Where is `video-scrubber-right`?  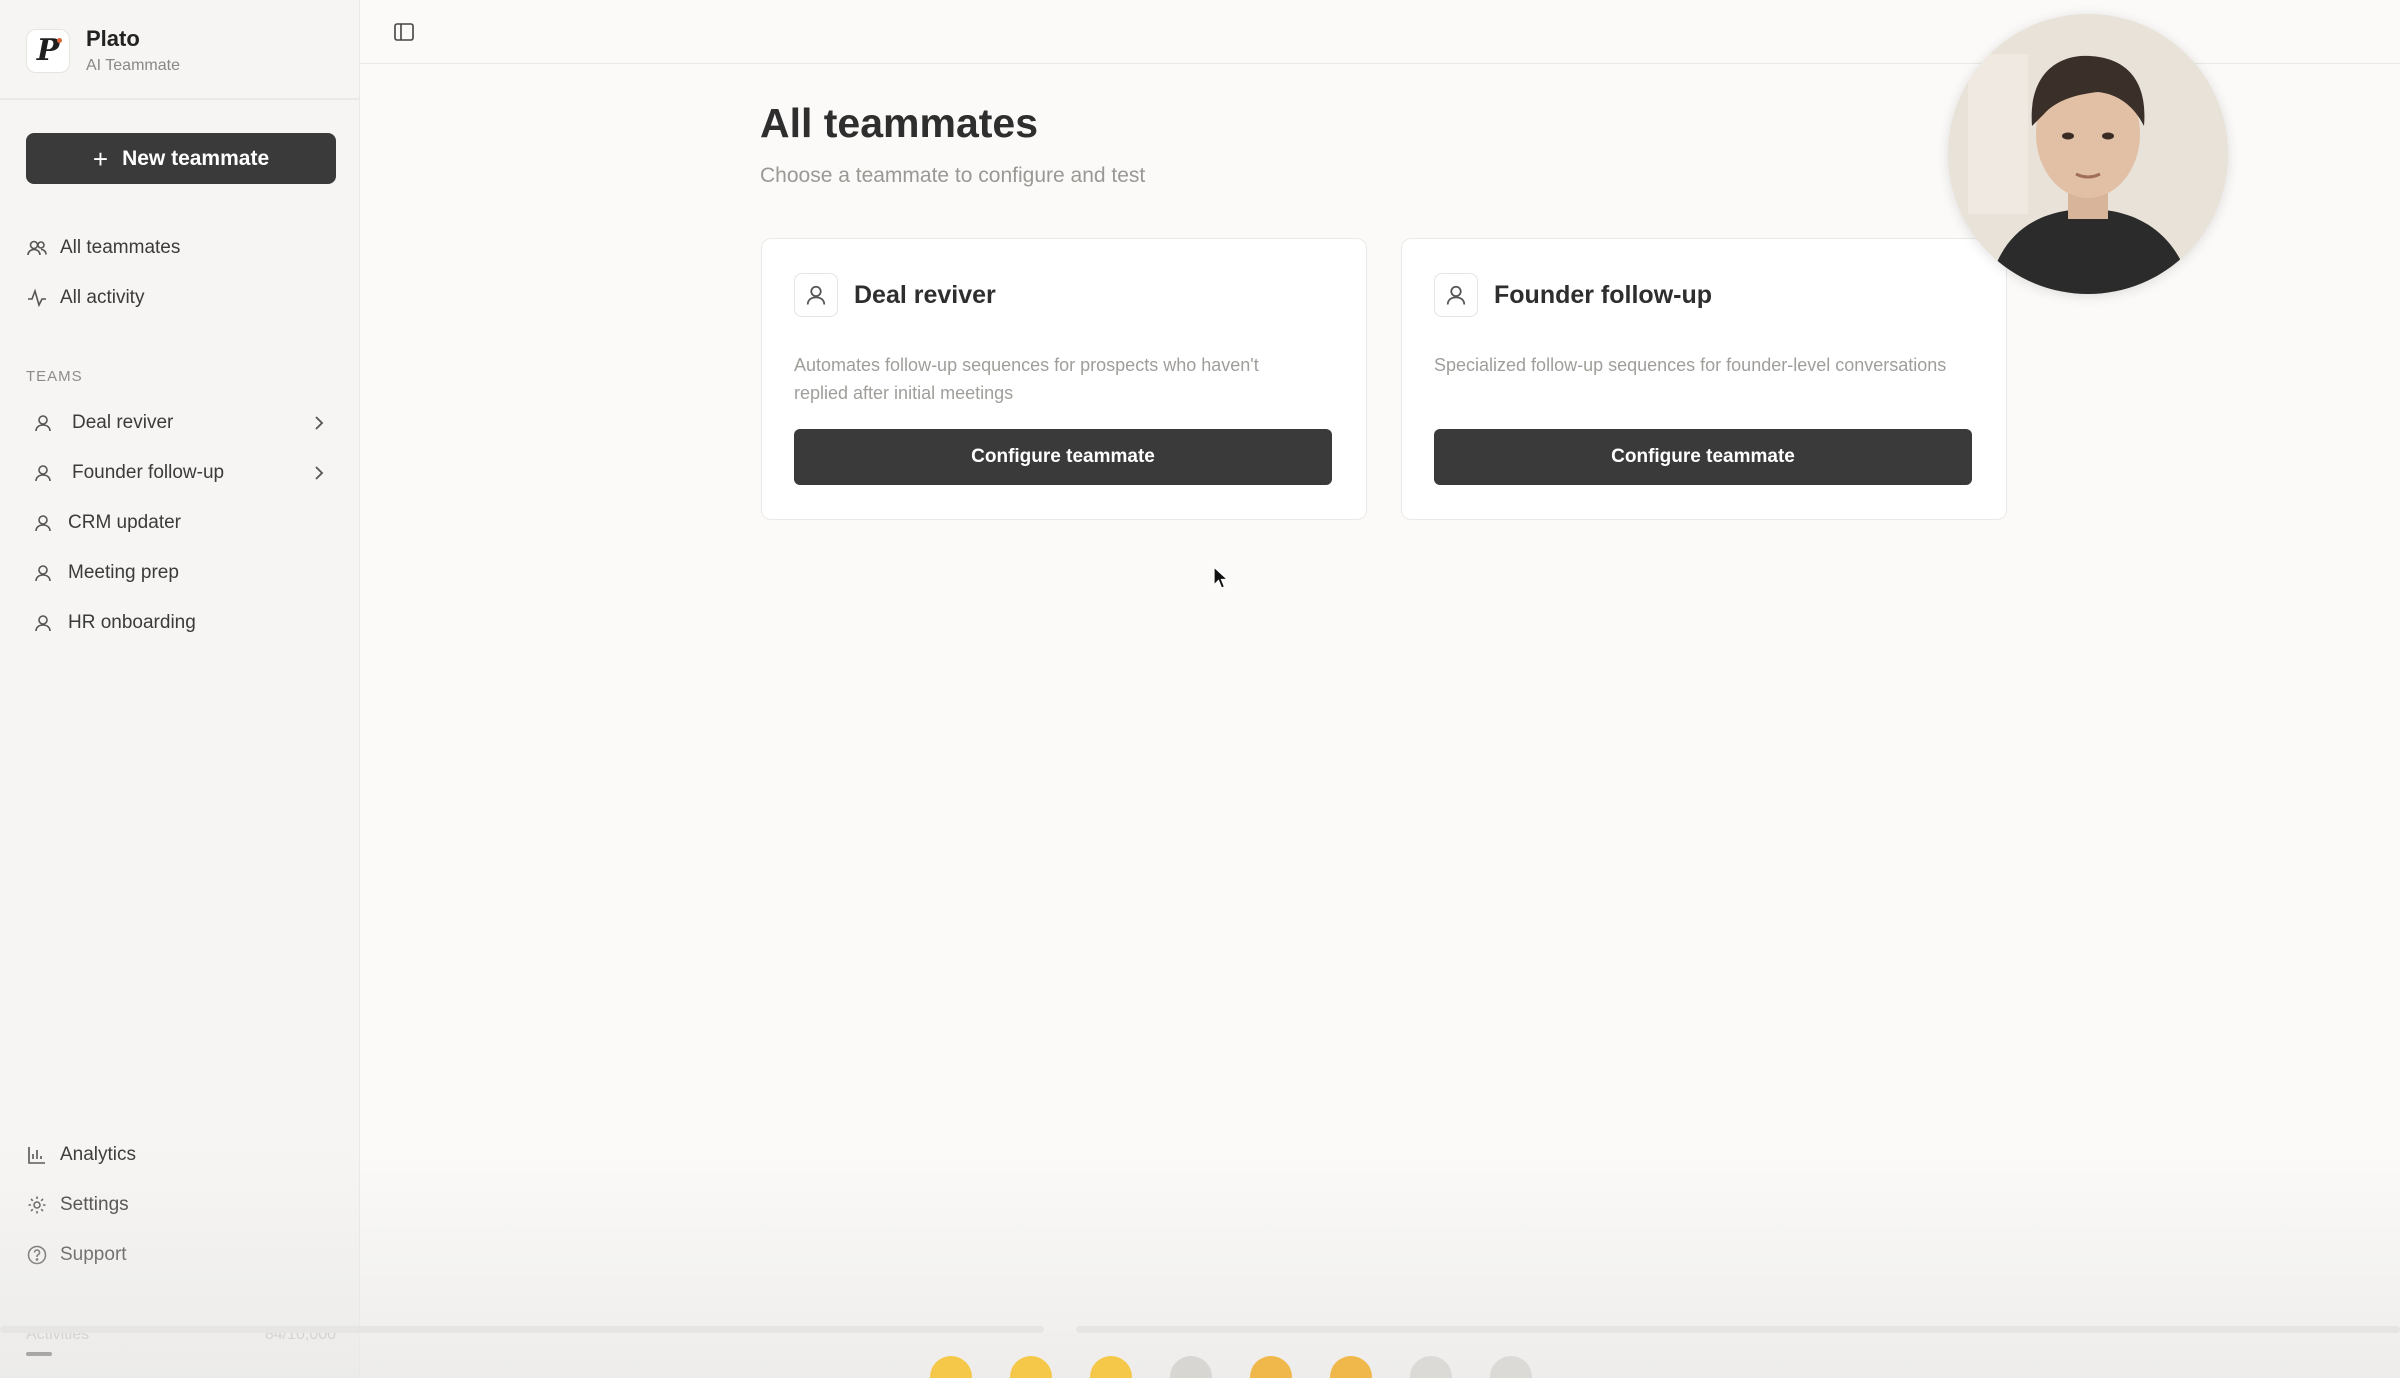
video-scrubber-right is located at coordinates (1738, 1329).